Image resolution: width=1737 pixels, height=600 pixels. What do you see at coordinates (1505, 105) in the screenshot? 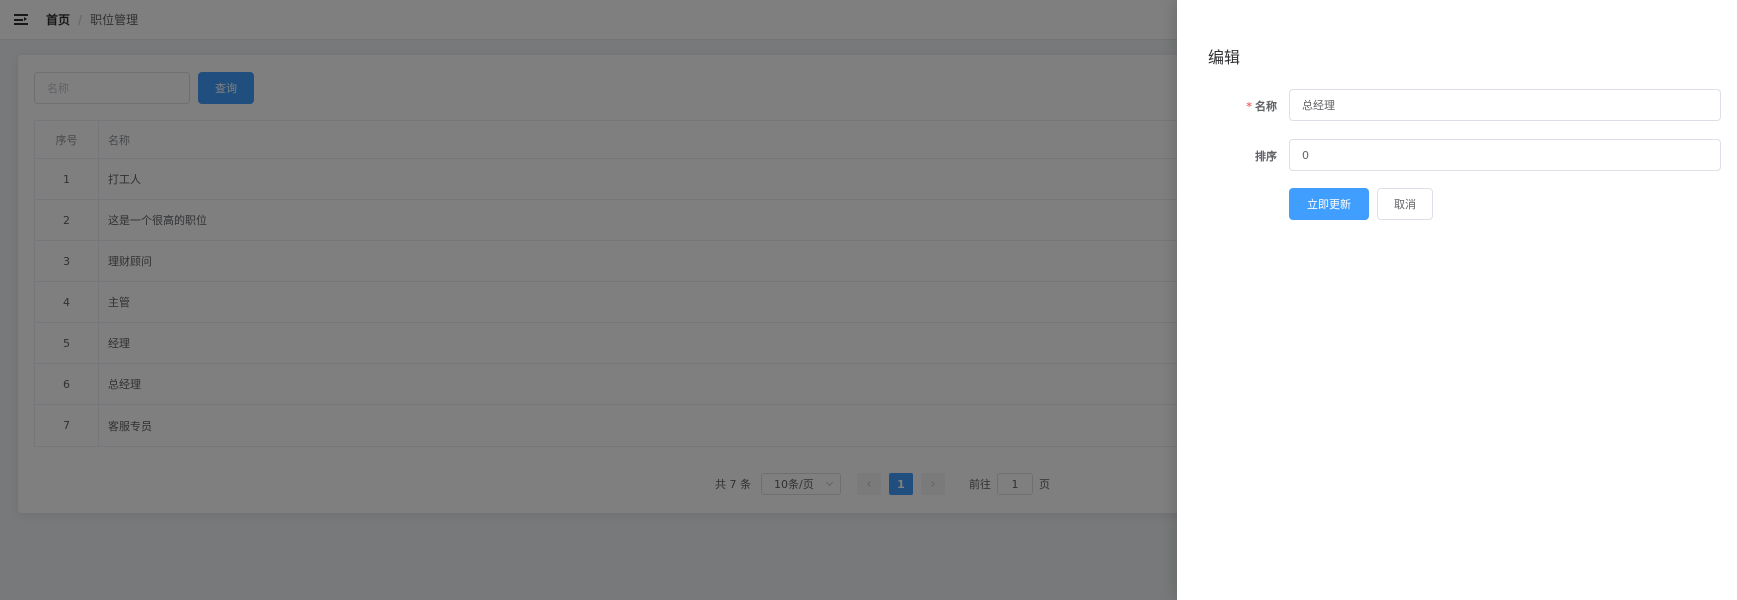
I see `name-field` at bounding box center [1505, 105].